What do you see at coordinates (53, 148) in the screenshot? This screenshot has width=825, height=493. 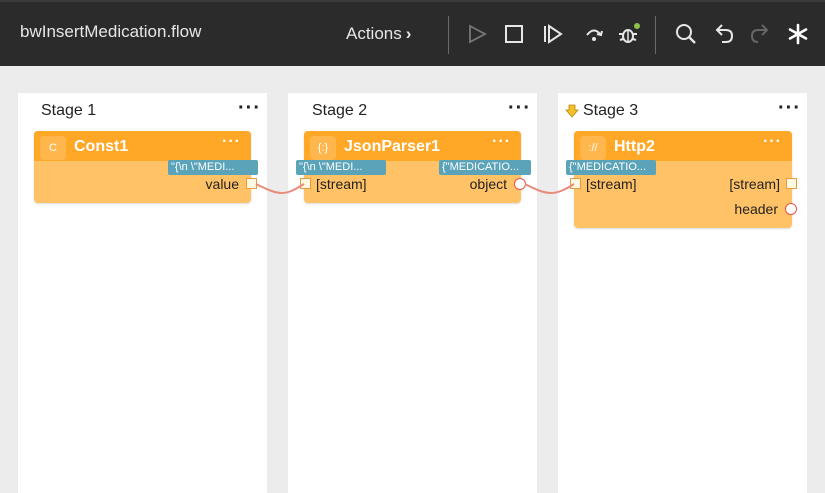 I see `const-icon: C` at bounding box center [53, 148].